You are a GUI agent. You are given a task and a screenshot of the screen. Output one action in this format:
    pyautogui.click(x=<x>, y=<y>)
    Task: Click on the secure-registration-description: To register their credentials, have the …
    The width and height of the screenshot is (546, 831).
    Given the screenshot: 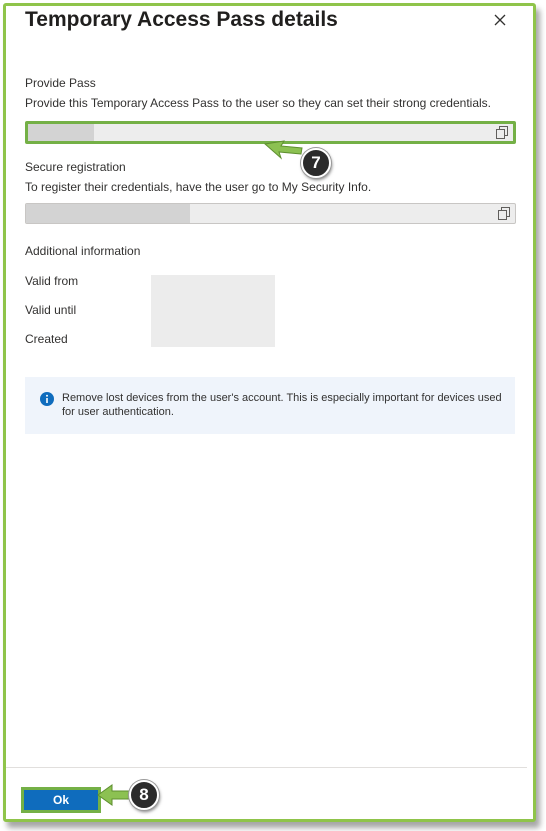 What is the action you would take?
    pyautogui.click(x=198, y=187)
    